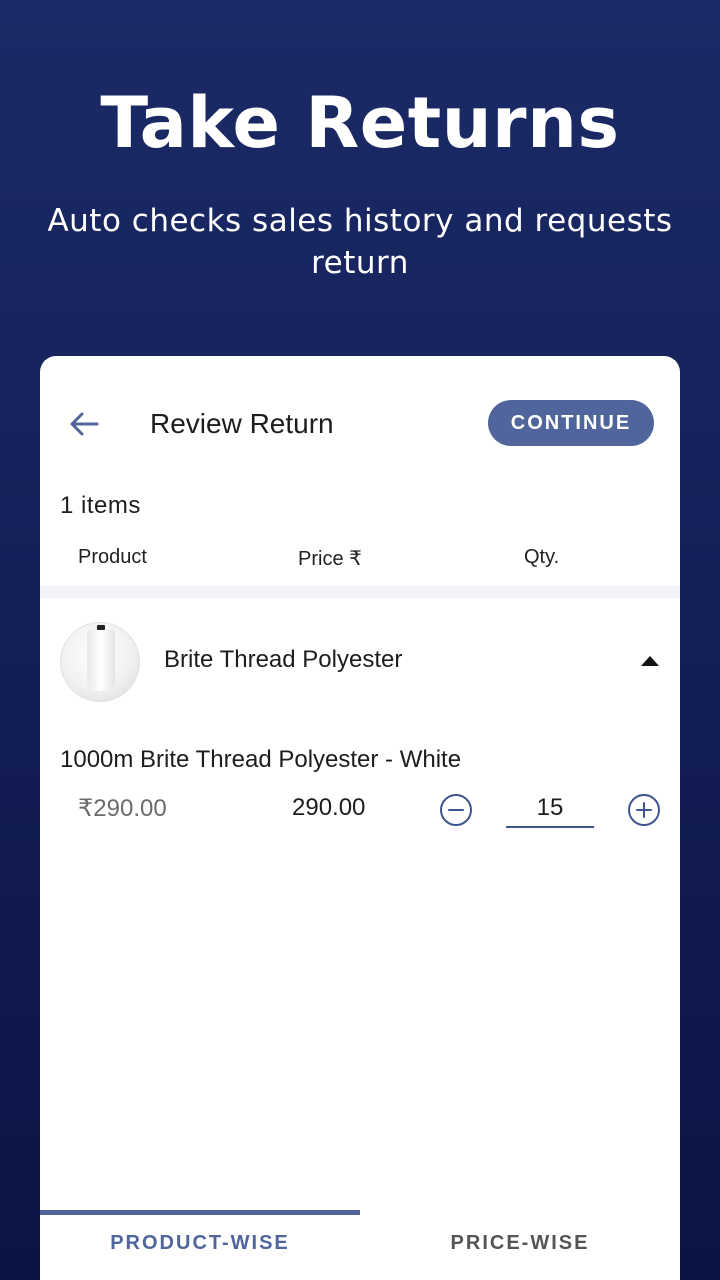  What do you see at coordinates (328, 808) in the screenshot?
I see `variant-price: 290.00` at bounding box center [328, 808].